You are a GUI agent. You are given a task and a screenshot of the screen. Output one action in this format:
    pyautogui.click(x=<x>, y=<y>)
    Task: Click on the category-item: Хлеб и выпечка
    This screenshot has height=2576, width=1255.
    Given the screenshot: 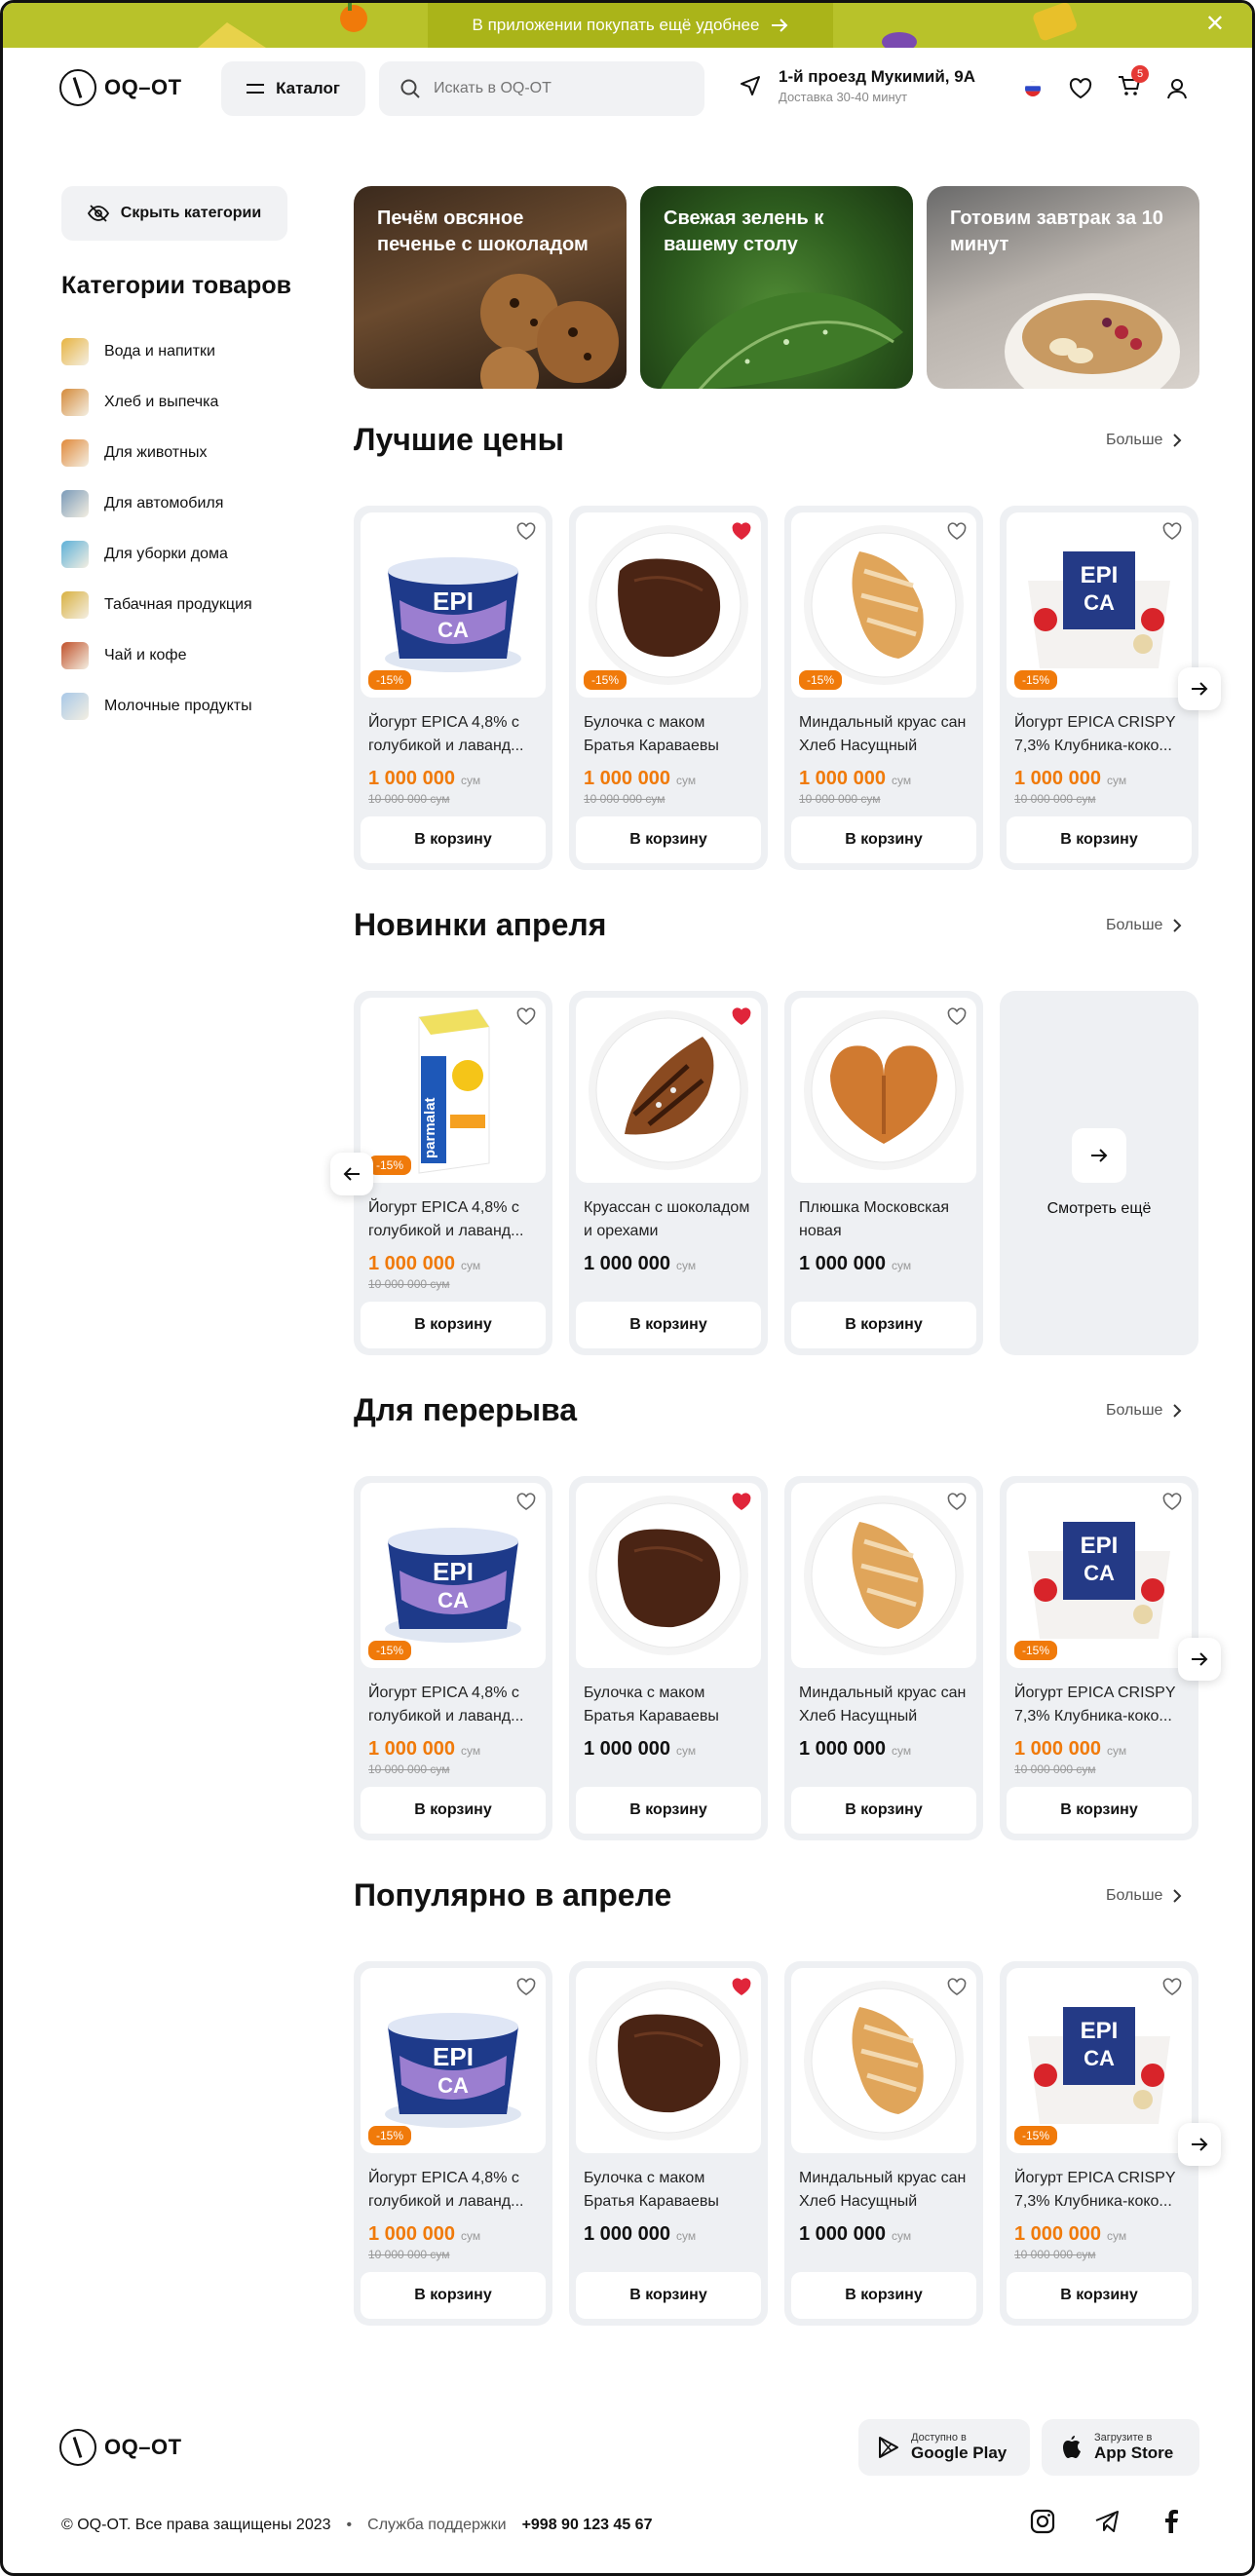 What is the action you would take?
    pyautogui.click(x=156, y=402)
    